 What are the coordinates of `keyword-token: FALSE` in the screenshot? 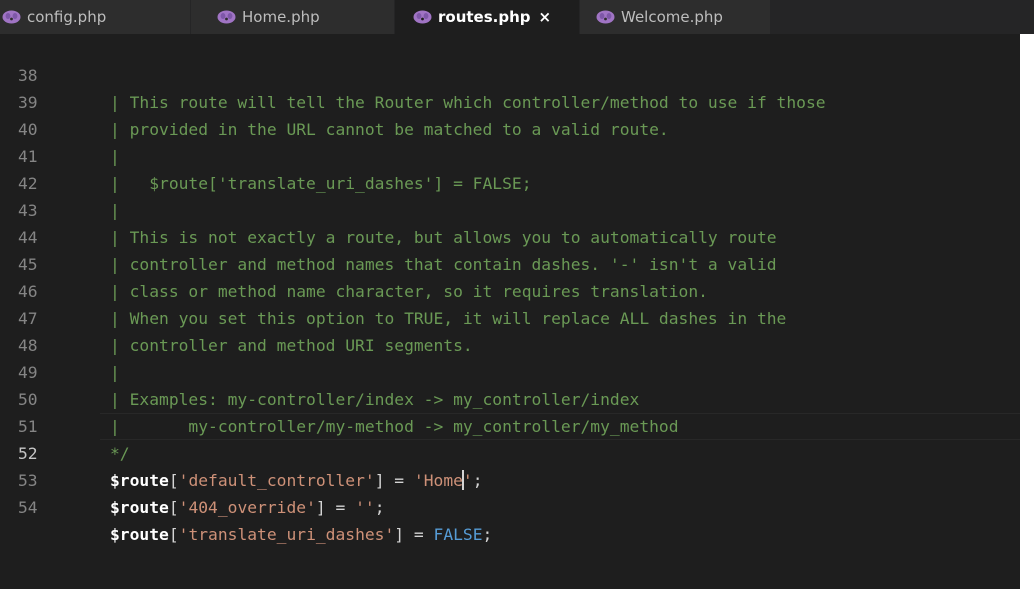 It's located at (458, 534).